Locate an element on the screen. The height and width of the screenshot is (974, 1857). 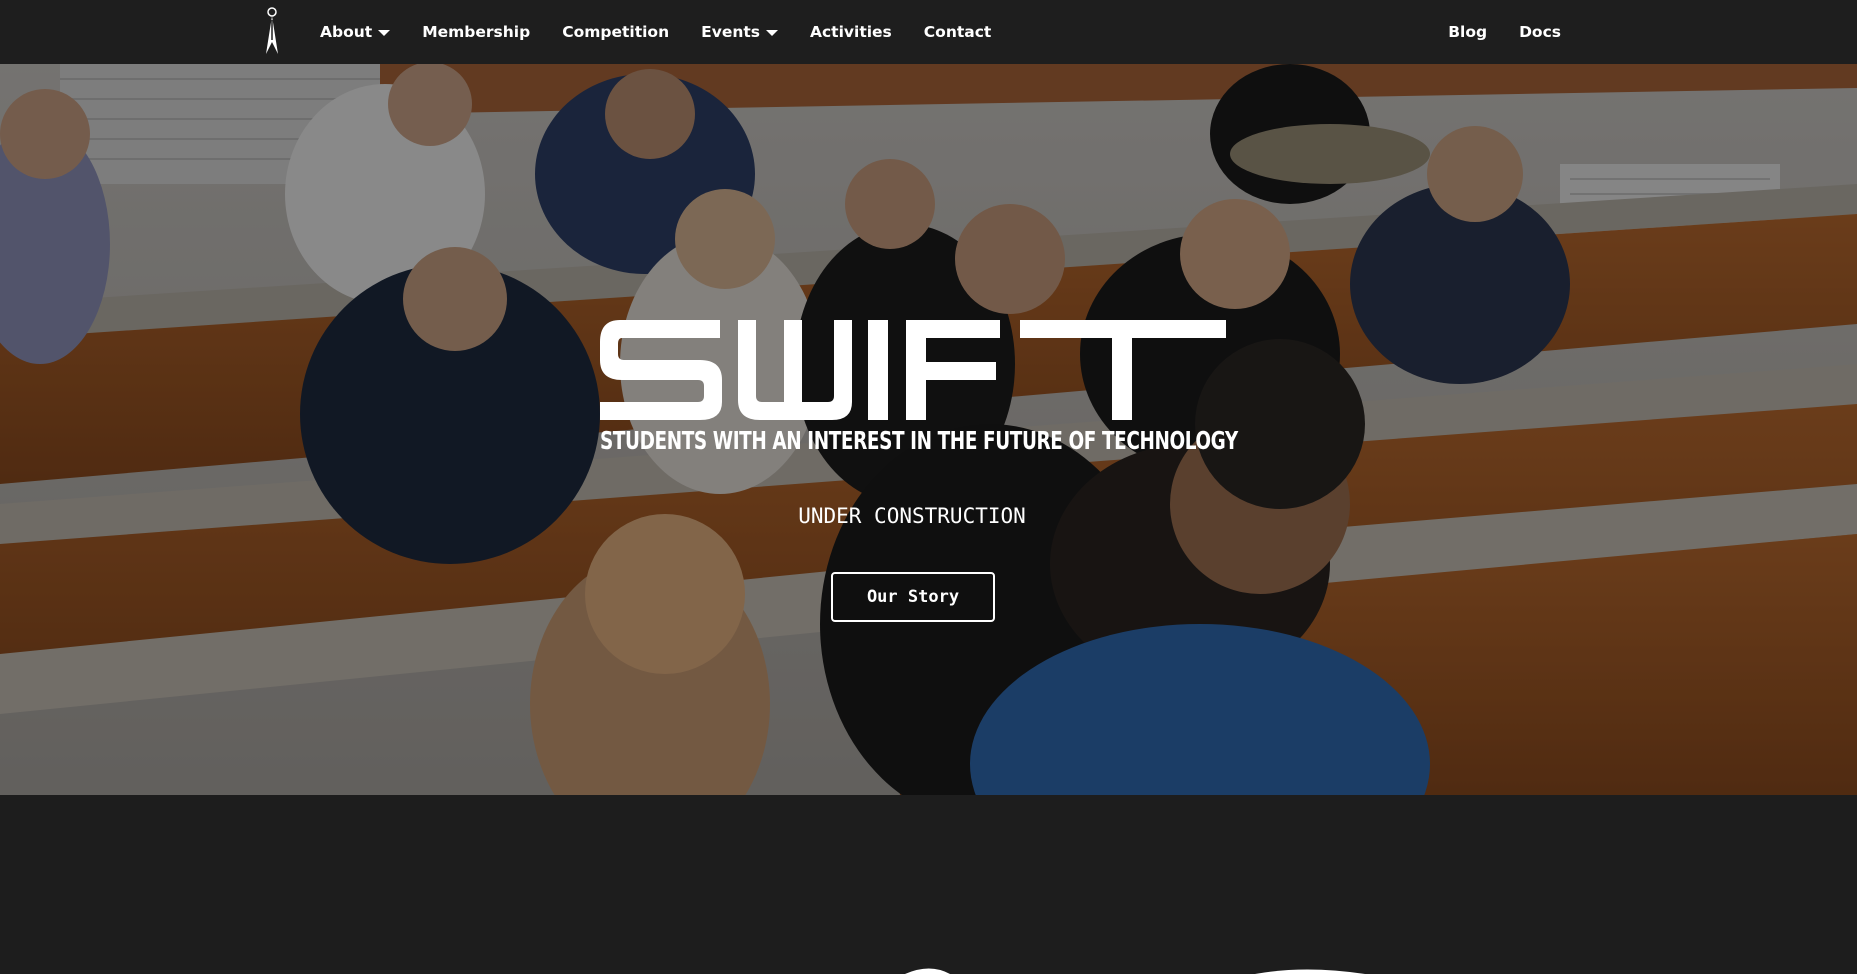
nav-label: Docs is located at coordinates (1540, 32).